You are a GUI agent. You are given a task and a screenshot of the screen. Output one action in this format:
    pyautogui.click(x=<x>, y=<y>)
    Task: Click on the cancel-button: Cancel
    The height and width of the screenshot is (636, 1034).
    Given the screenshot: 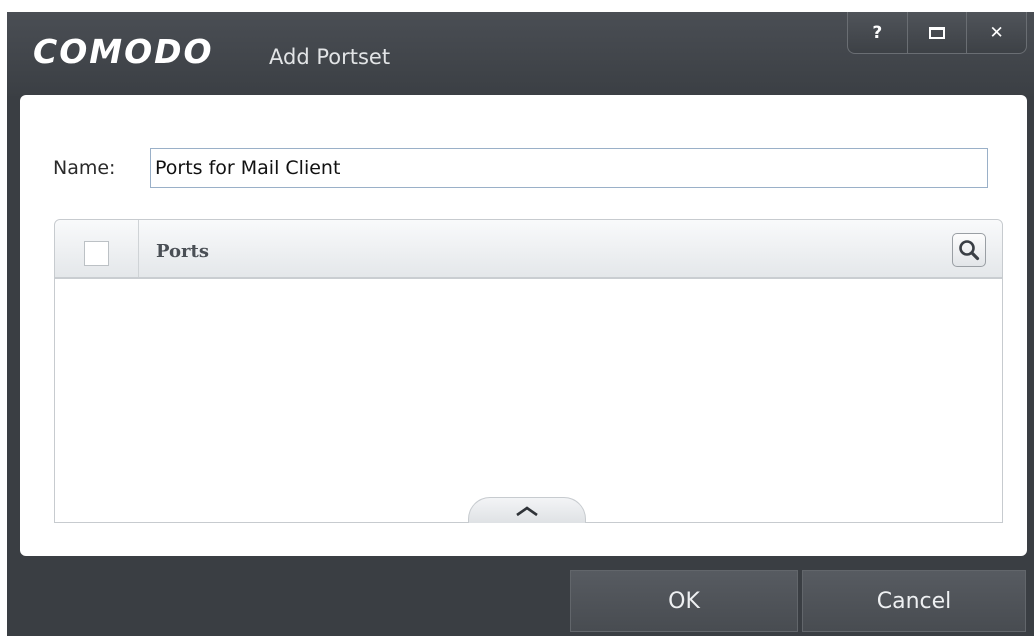 What is the action you would take?
    pyautogui.click(x=914, y=601)
    